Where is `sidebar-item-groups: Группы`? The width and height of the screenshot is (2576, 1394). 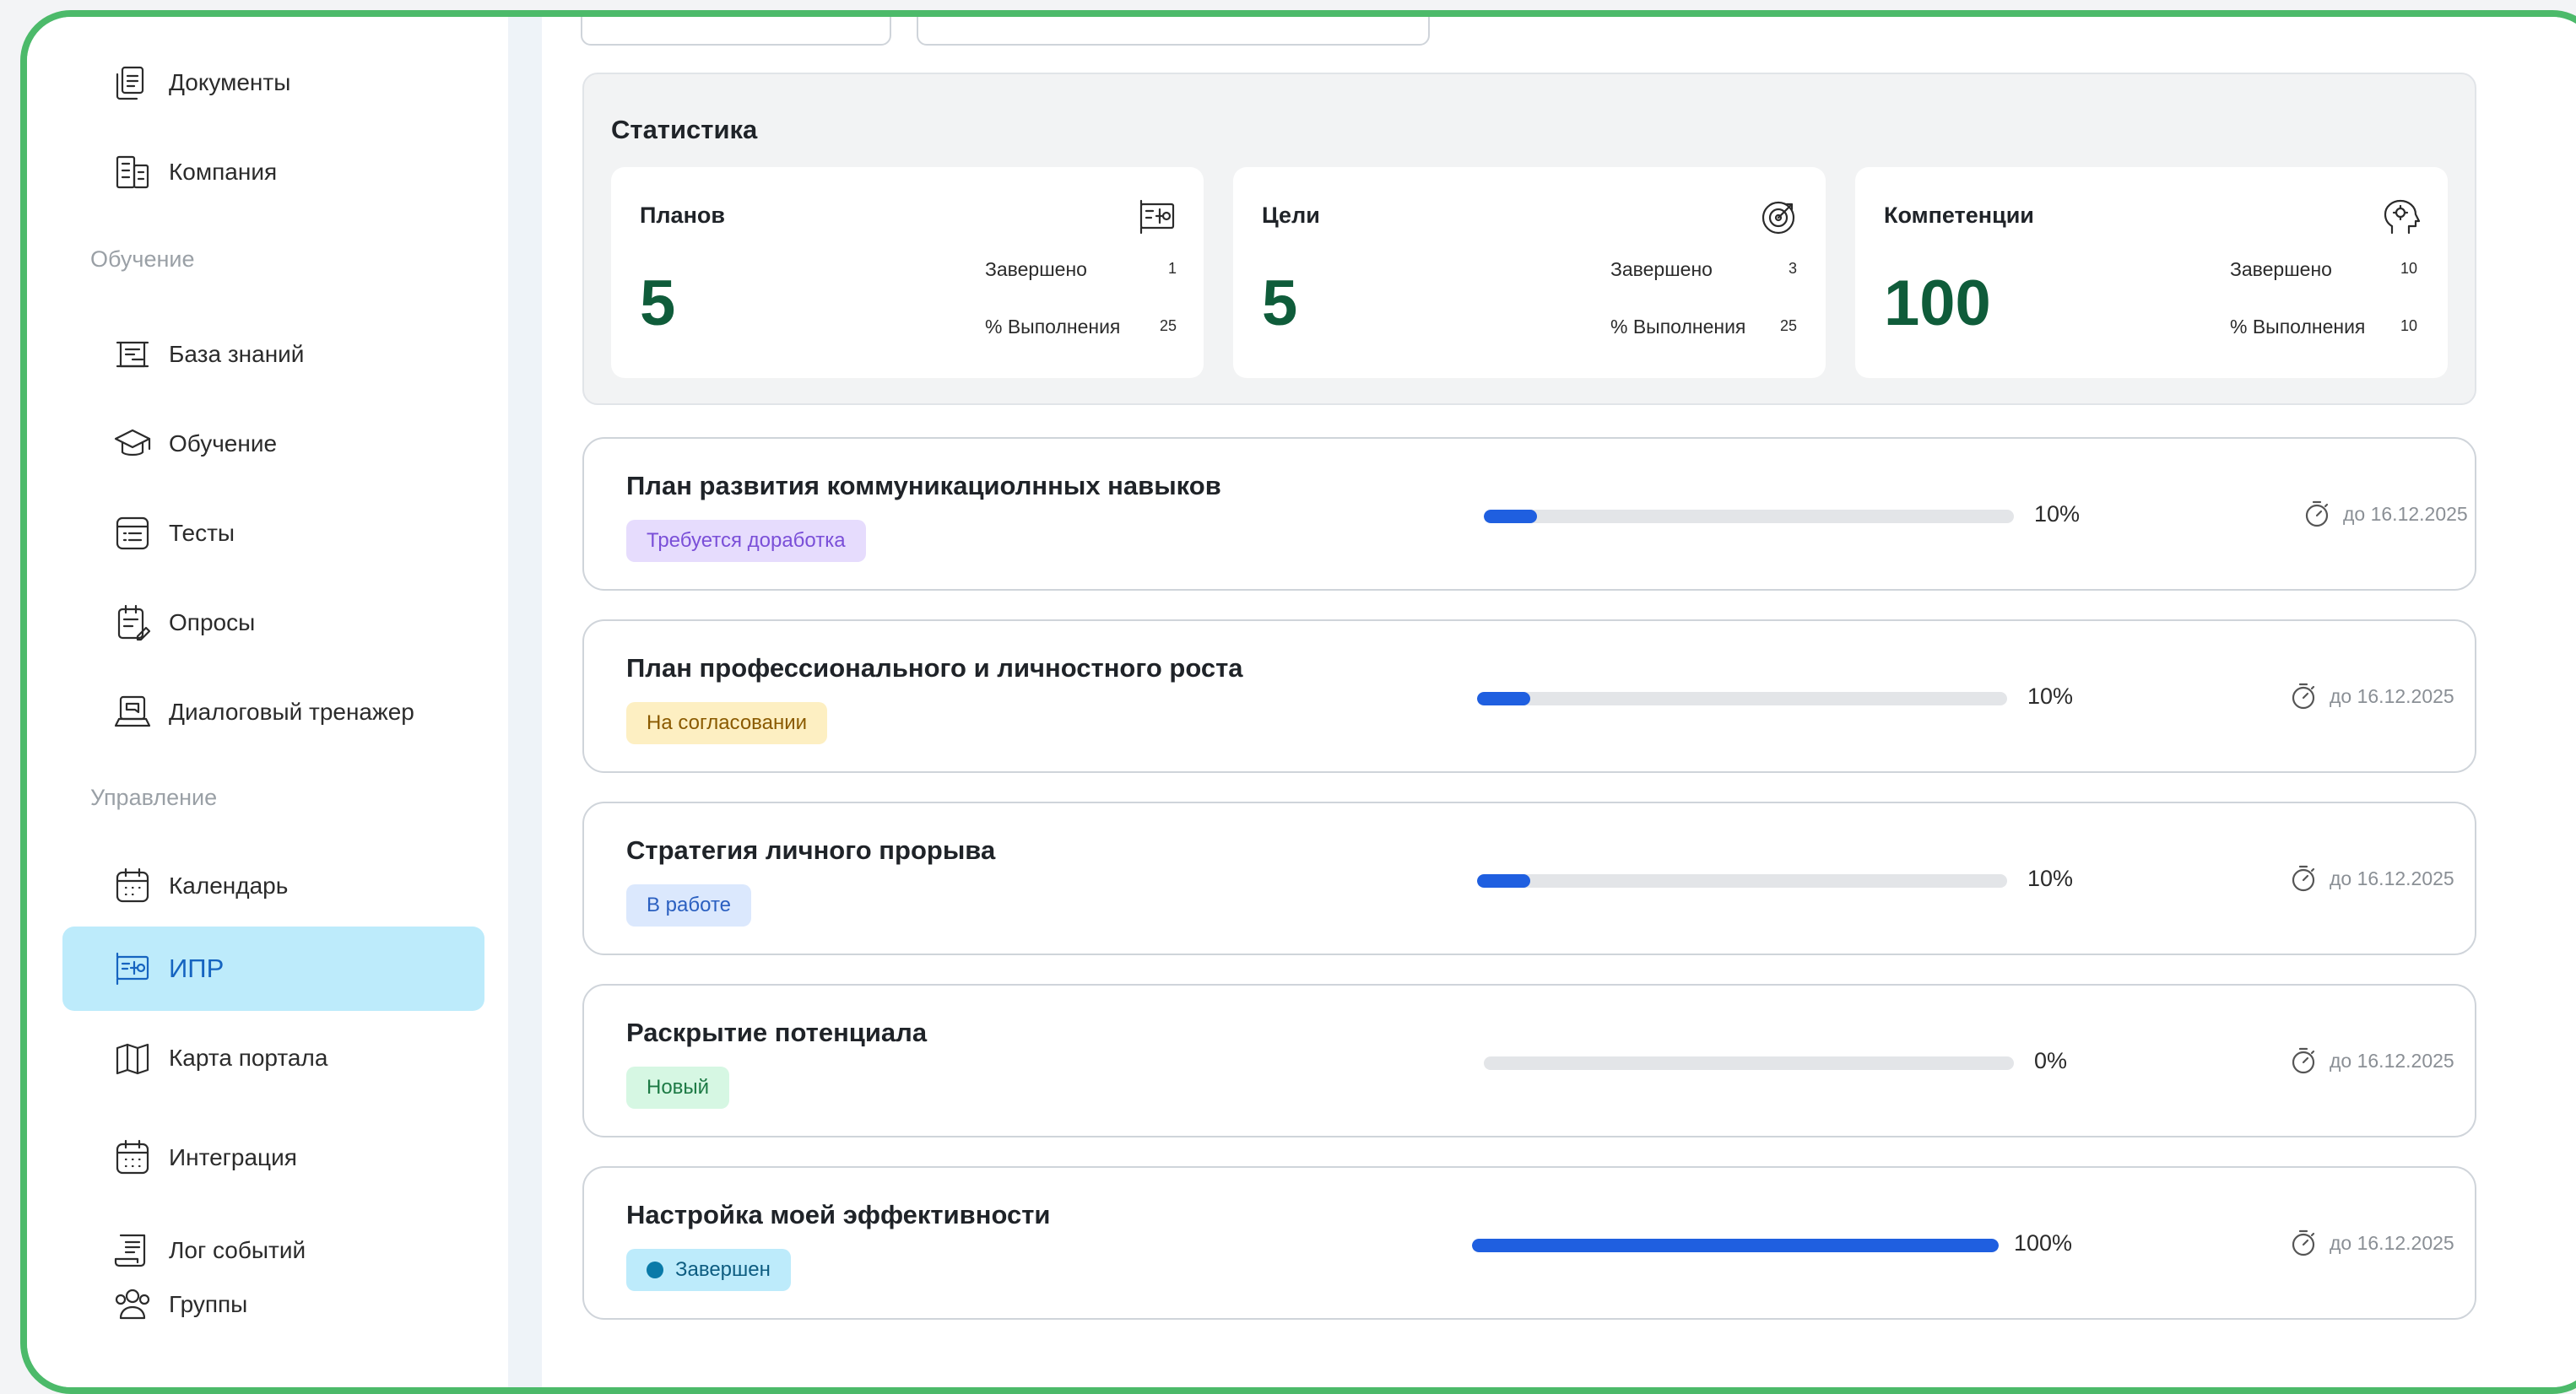 sidebar-item-groups: Группы is located at coordinates (273, 1304).